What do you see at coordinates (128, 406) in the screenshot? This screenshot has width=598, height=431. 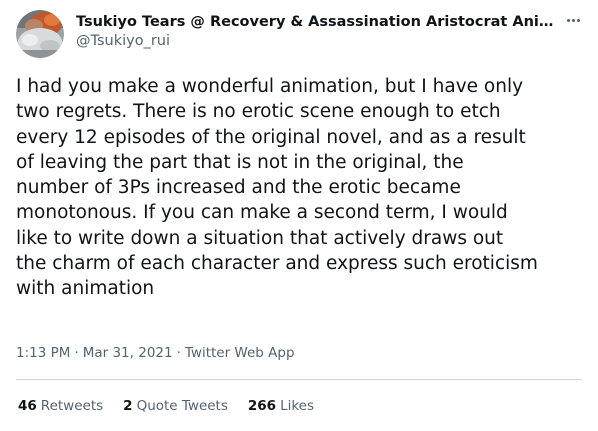 I see `quote-tweets-count: 2` at bounding box center [128, 406].